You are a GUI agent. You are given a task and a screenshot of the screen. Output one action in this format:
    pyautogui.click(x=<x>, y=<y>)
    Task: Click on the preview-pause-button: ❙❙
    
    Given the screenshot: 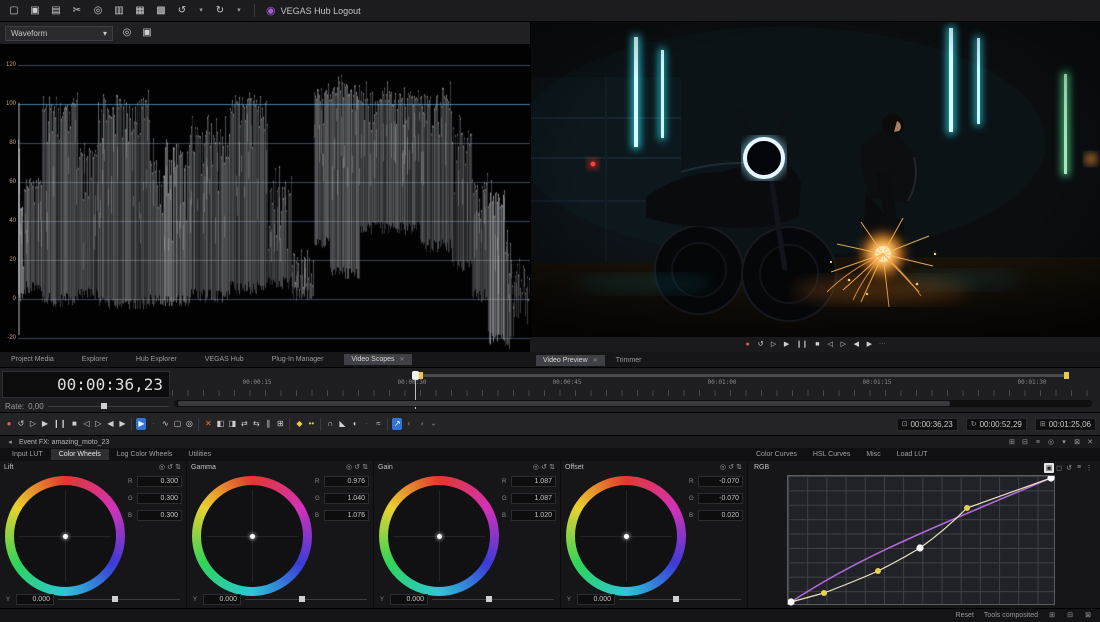 What is the action you would take?
    pyautogui.click(x=802, y=344)
    